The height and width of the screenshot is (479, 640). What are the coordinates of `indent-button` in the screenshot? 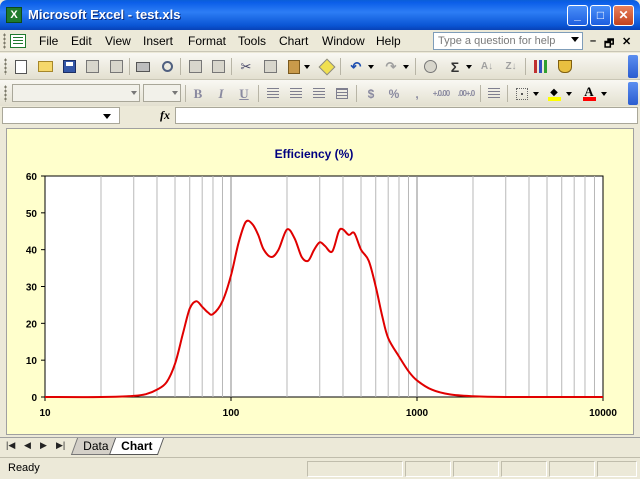 It's located at (494, 93).